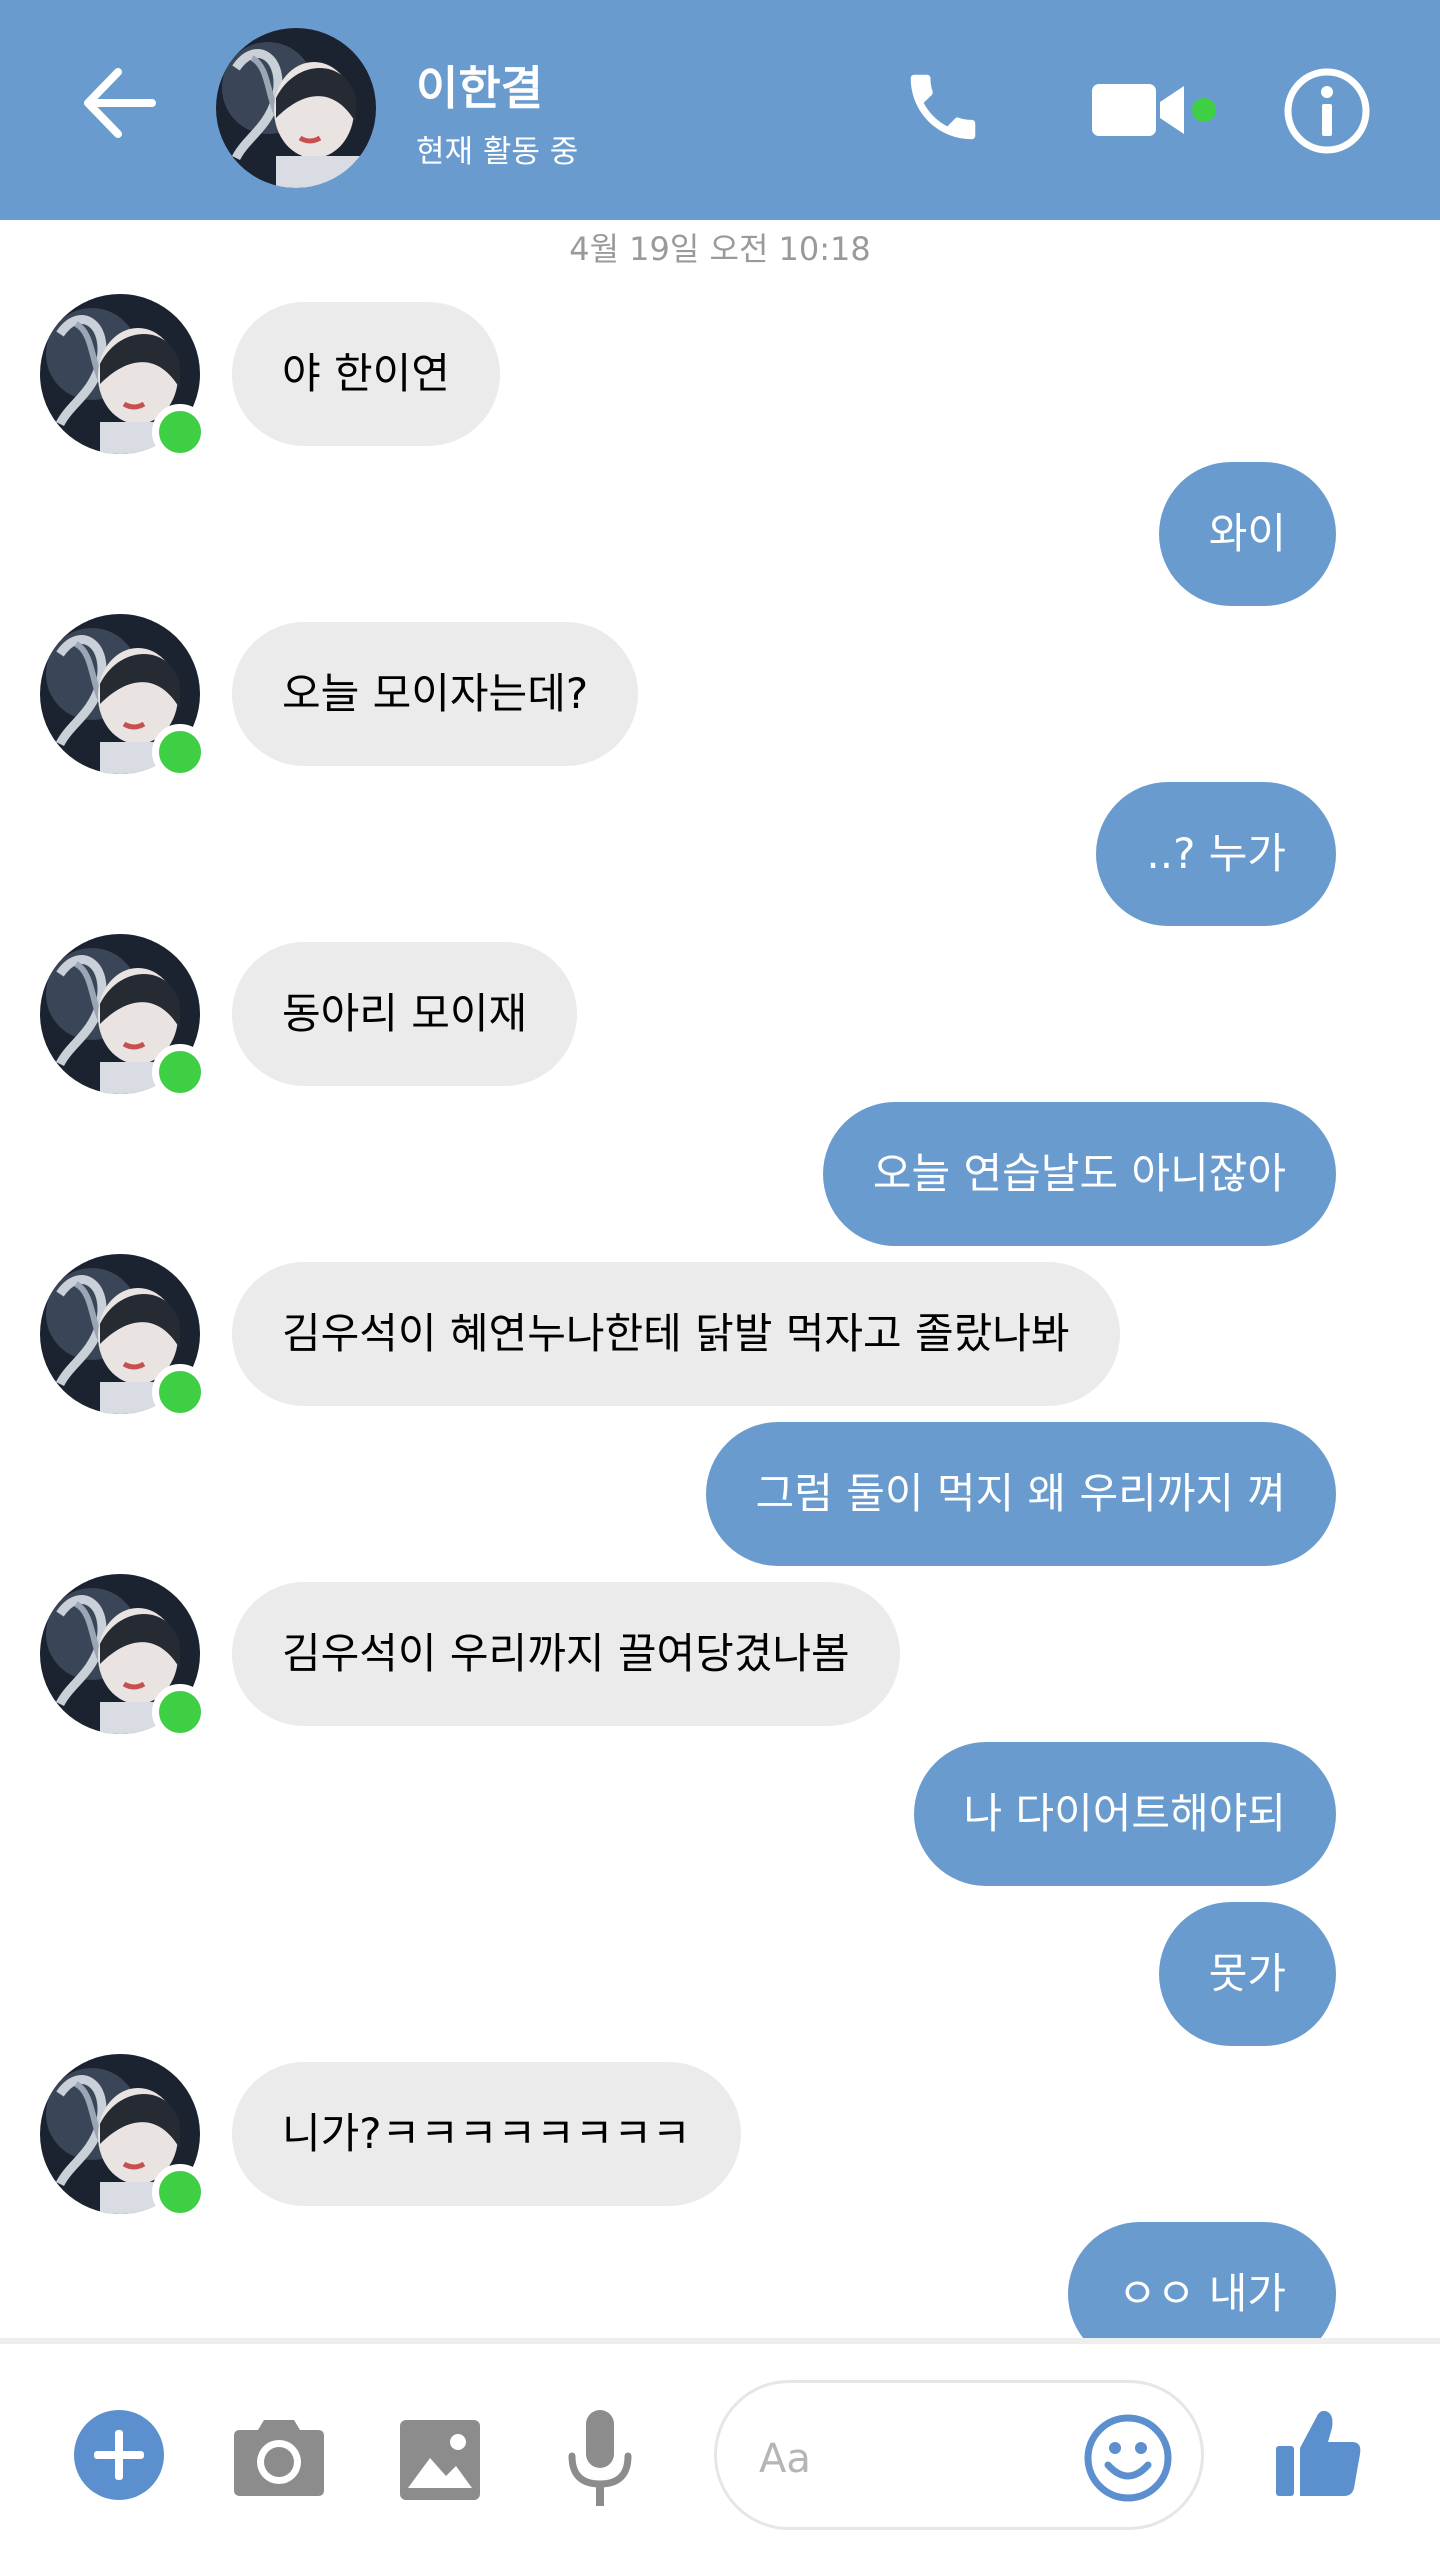  Describe the element at coordinates (1142, 110) in the screenshot. I see `video-camera-icon` at that location.